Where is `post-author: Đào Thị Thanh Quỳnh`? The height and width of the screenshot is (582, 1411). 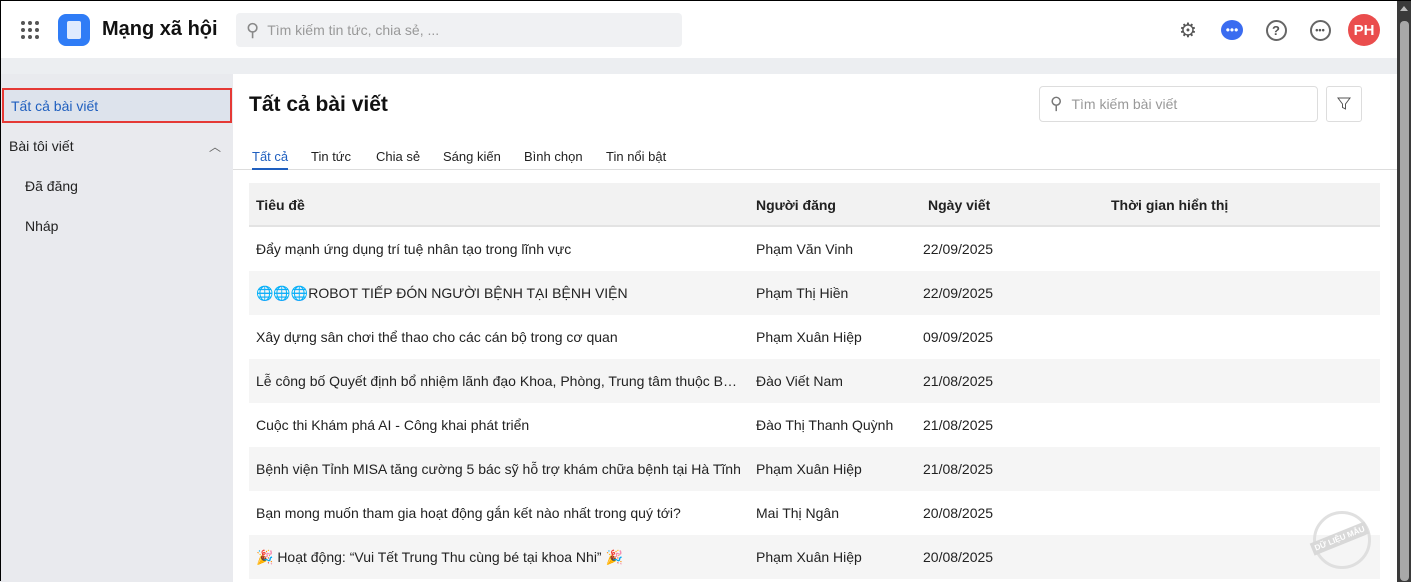
post-author: Đào Thị Thanh Quỳnh is located at coordinates (825, 425).